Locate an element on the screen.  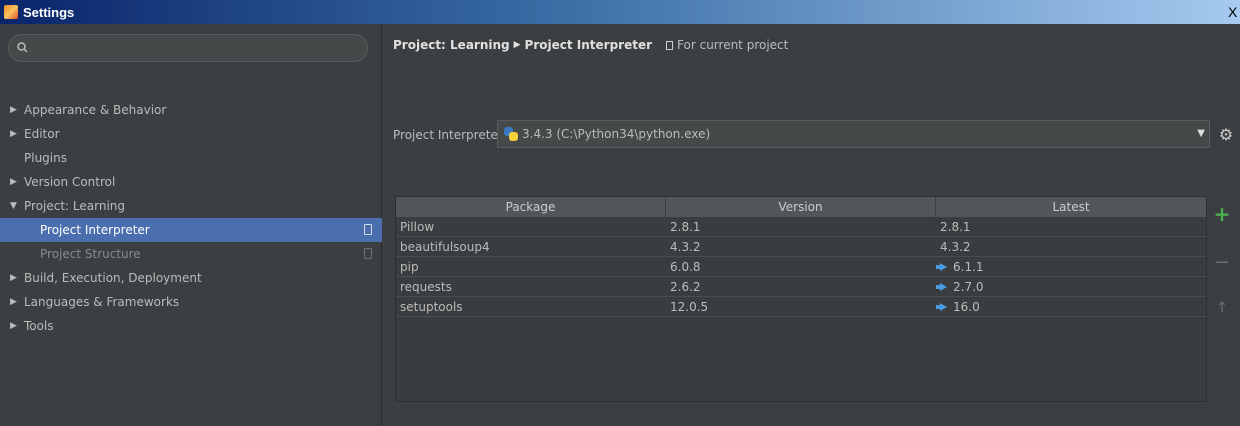
sidebar-item-version-control: ▶ Version Control is located at coordinates (191, 182).